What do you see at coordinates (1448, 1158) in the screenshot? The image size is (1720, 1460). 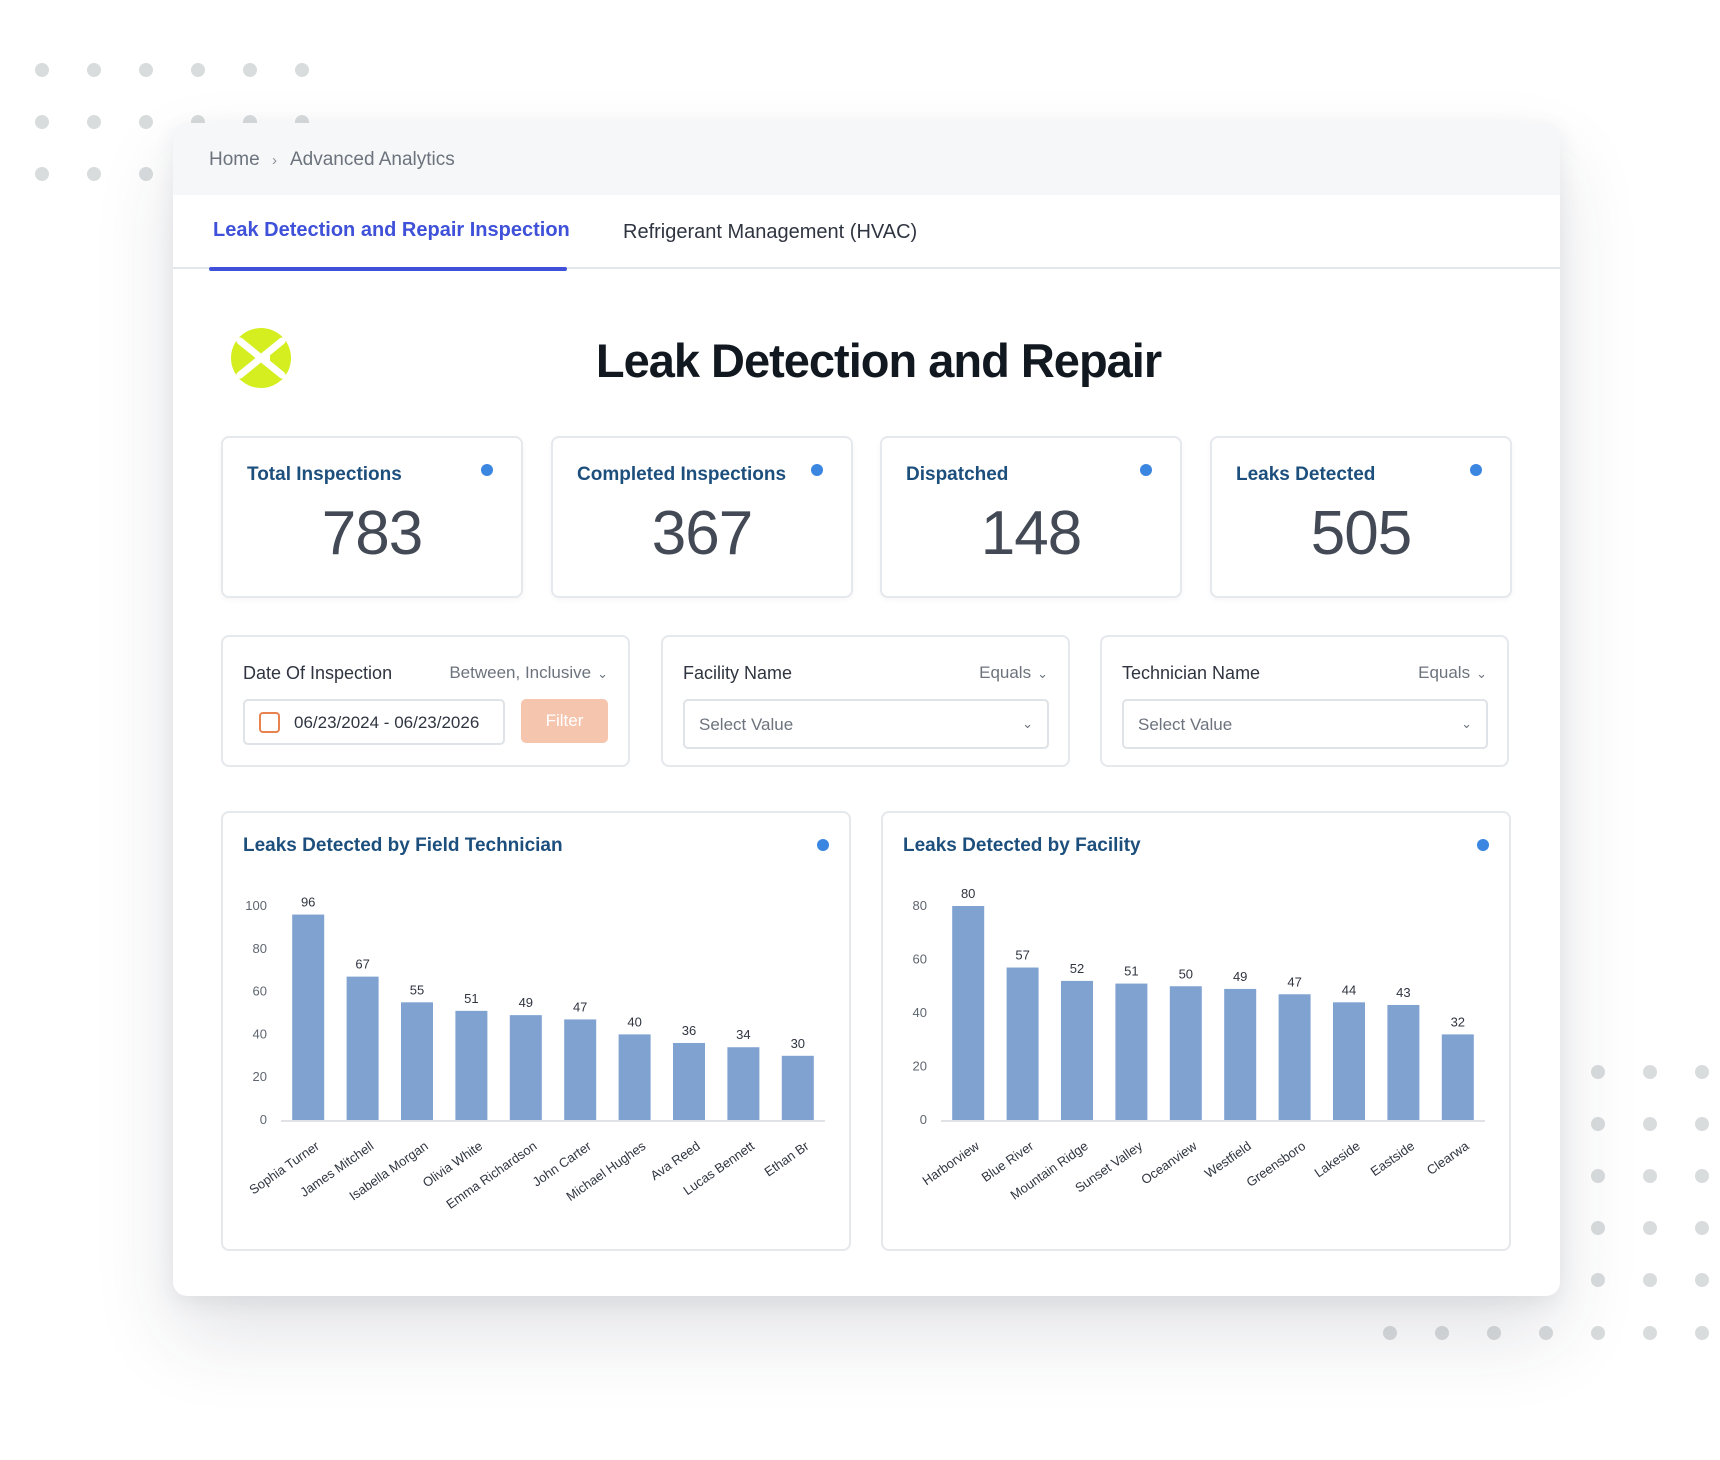 I see `x-tick-label: Clearwa` at bounding box center [1448, 1158].